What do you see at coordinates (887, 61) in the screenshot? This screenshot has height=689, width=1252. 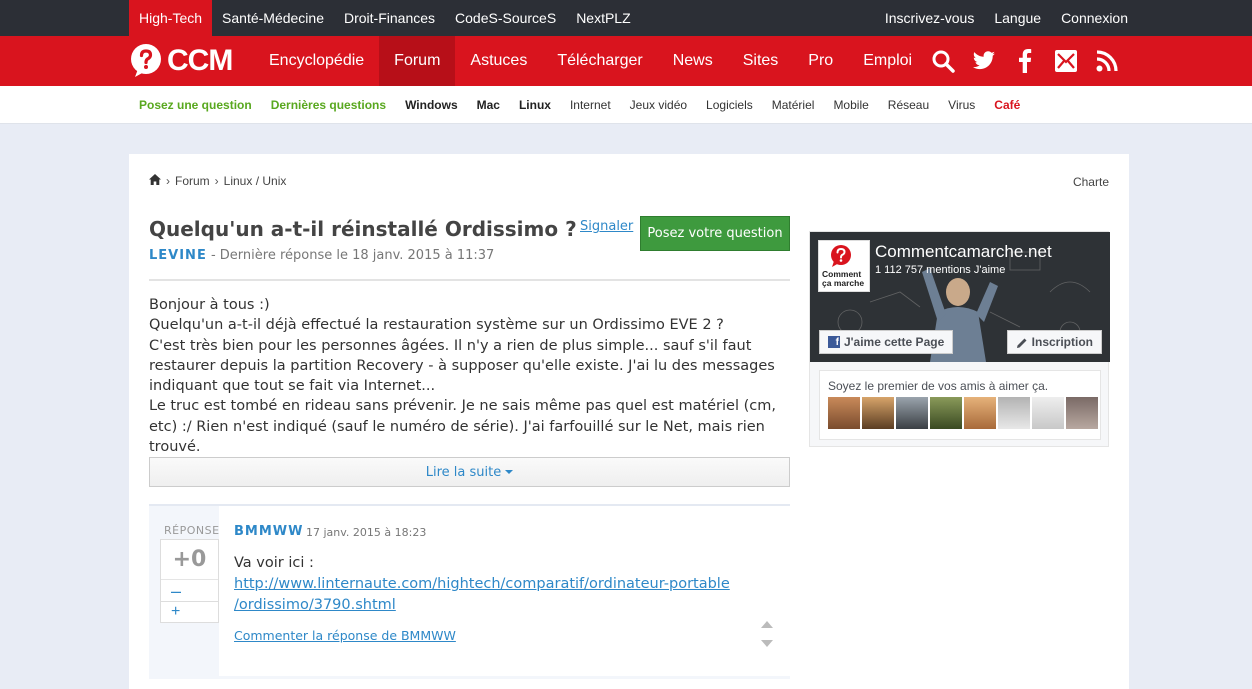 I see `nav-emploi: Emploi` at bounding box center [887, 61].